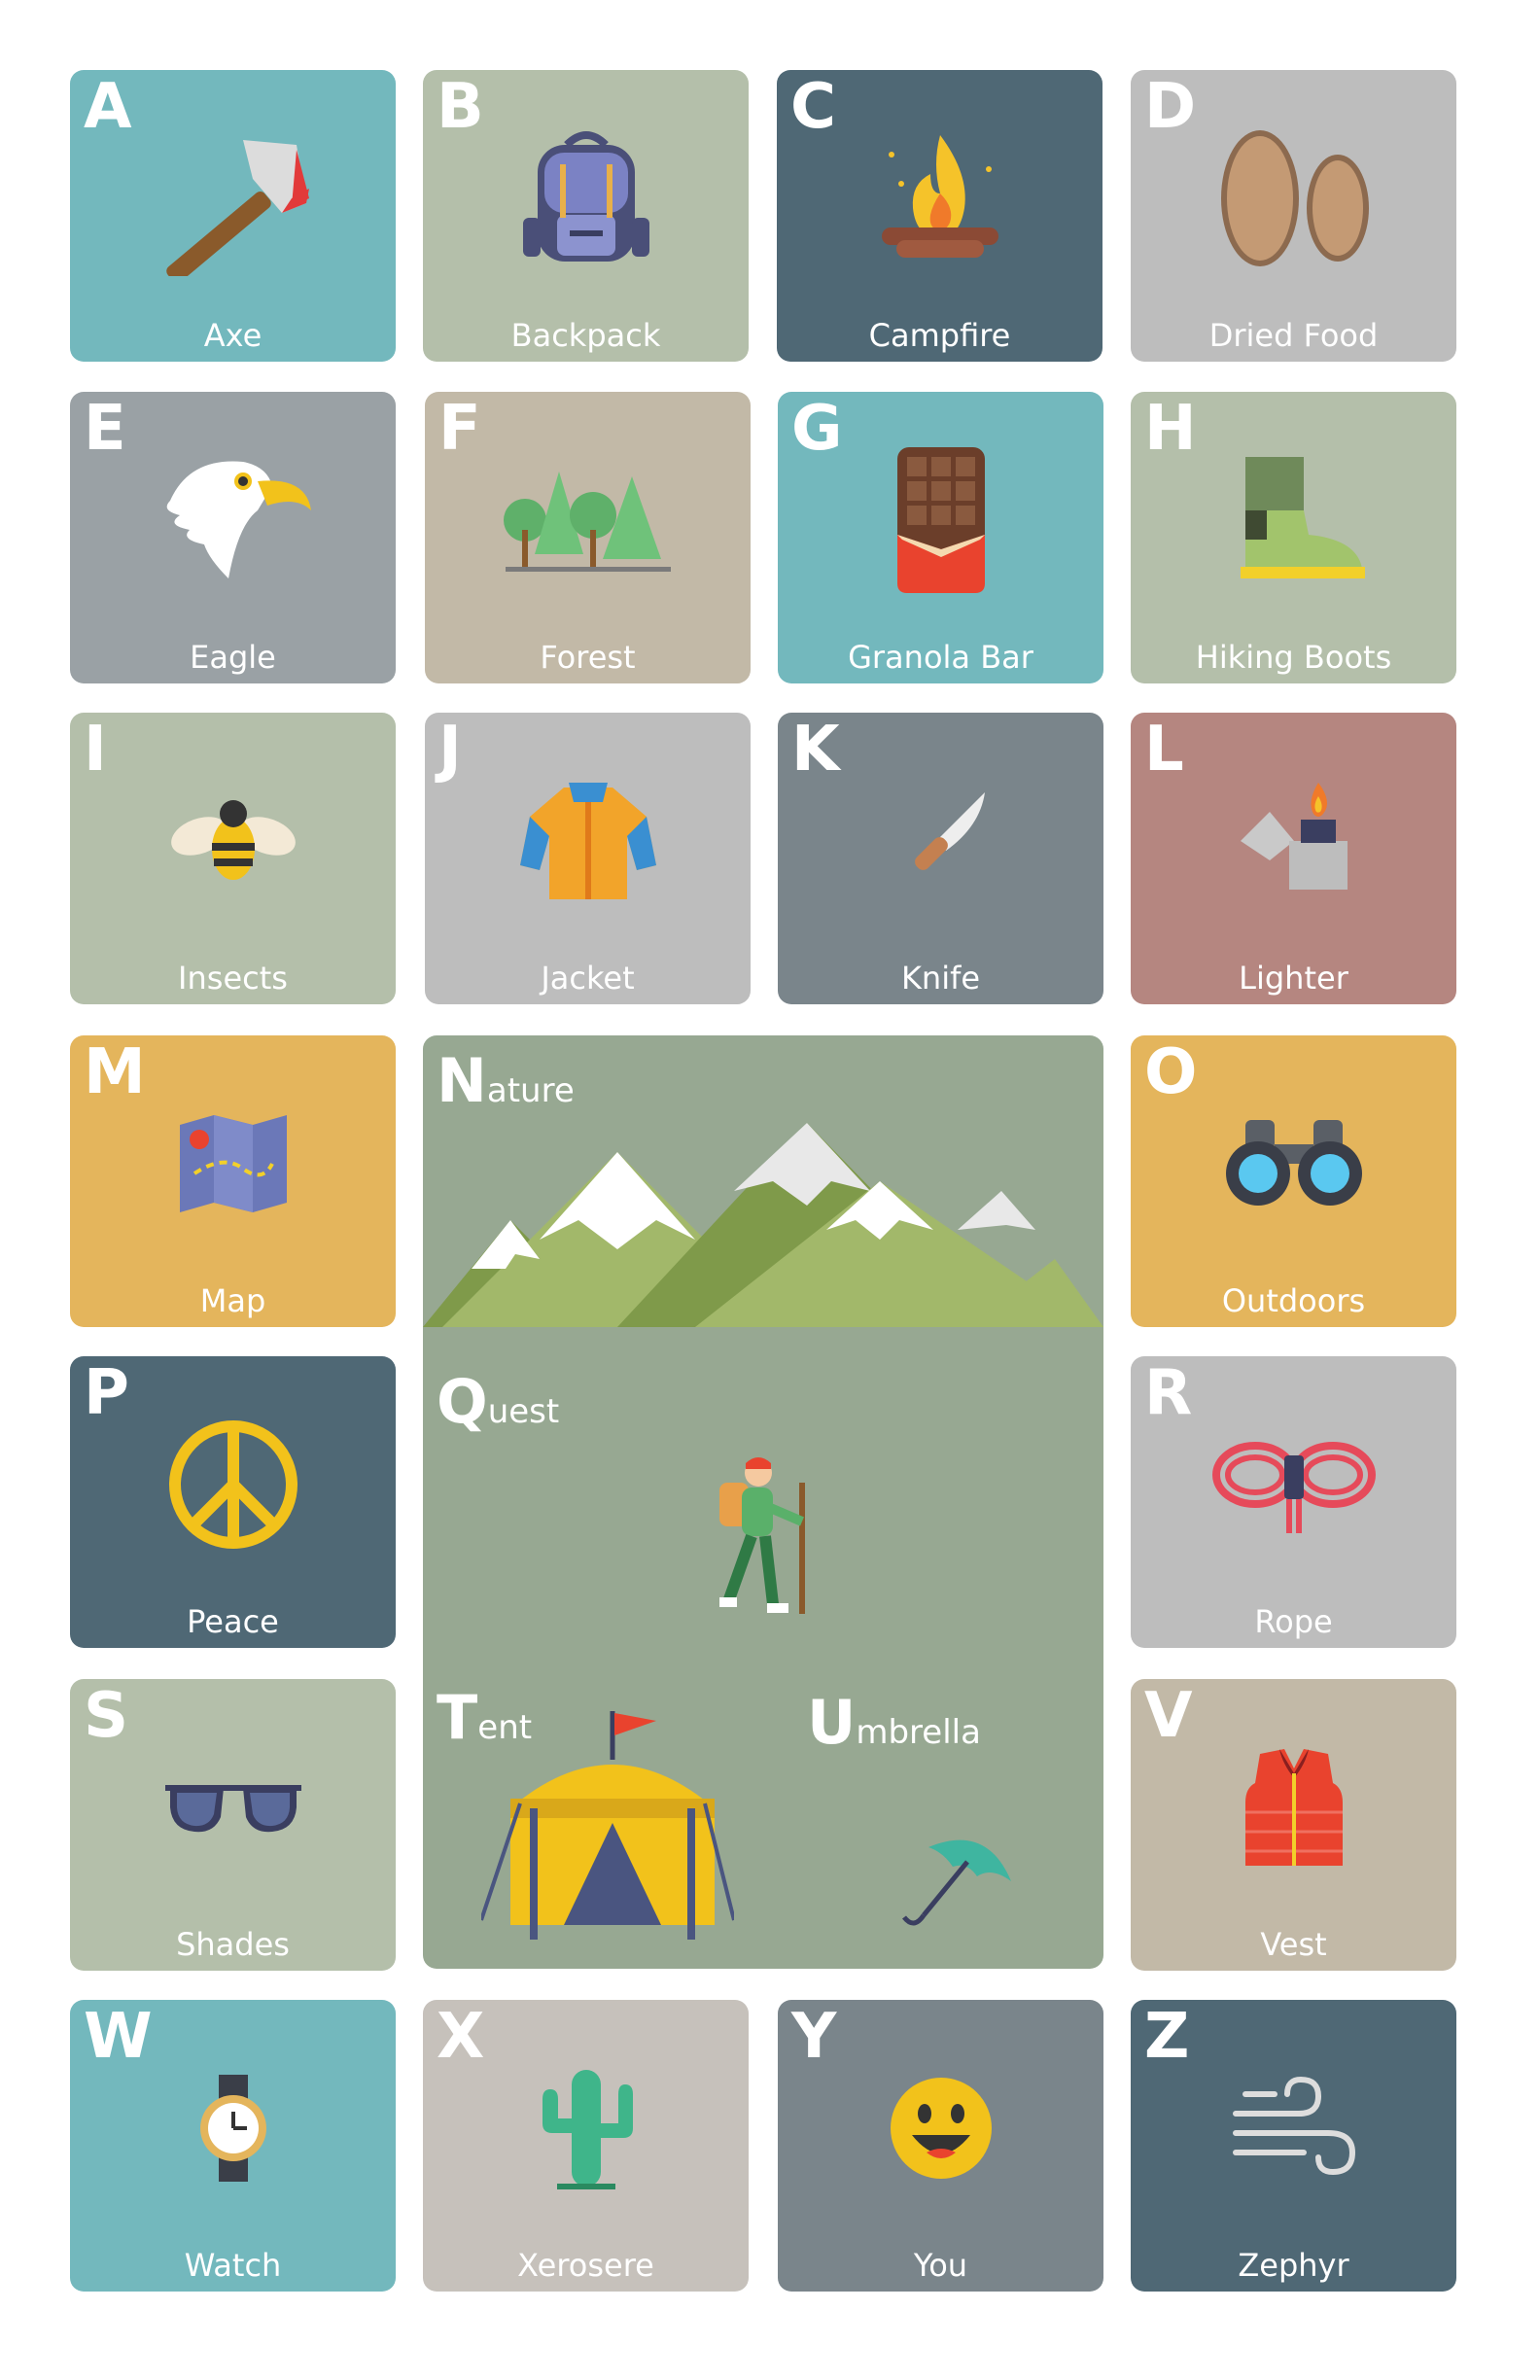 The image size is (1540, 2380). What do you see at coordinates (1171, 1072) in the screenshot?
I see `card-letter: O` at bounding box center [1171, 1072].